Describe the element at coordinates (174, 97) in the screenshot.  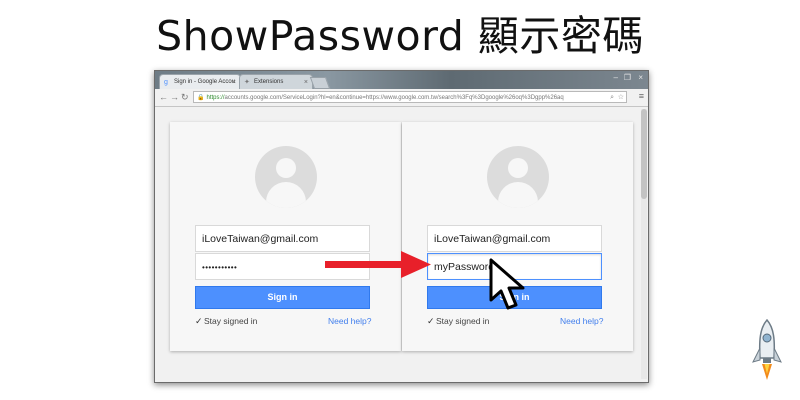
I see `forward-icon: →` at that location.